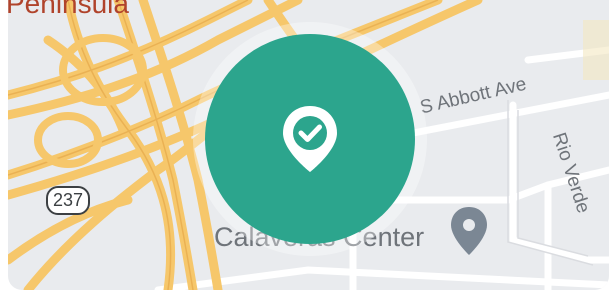  I want to click on map-pin-icon, so click(469, 231).